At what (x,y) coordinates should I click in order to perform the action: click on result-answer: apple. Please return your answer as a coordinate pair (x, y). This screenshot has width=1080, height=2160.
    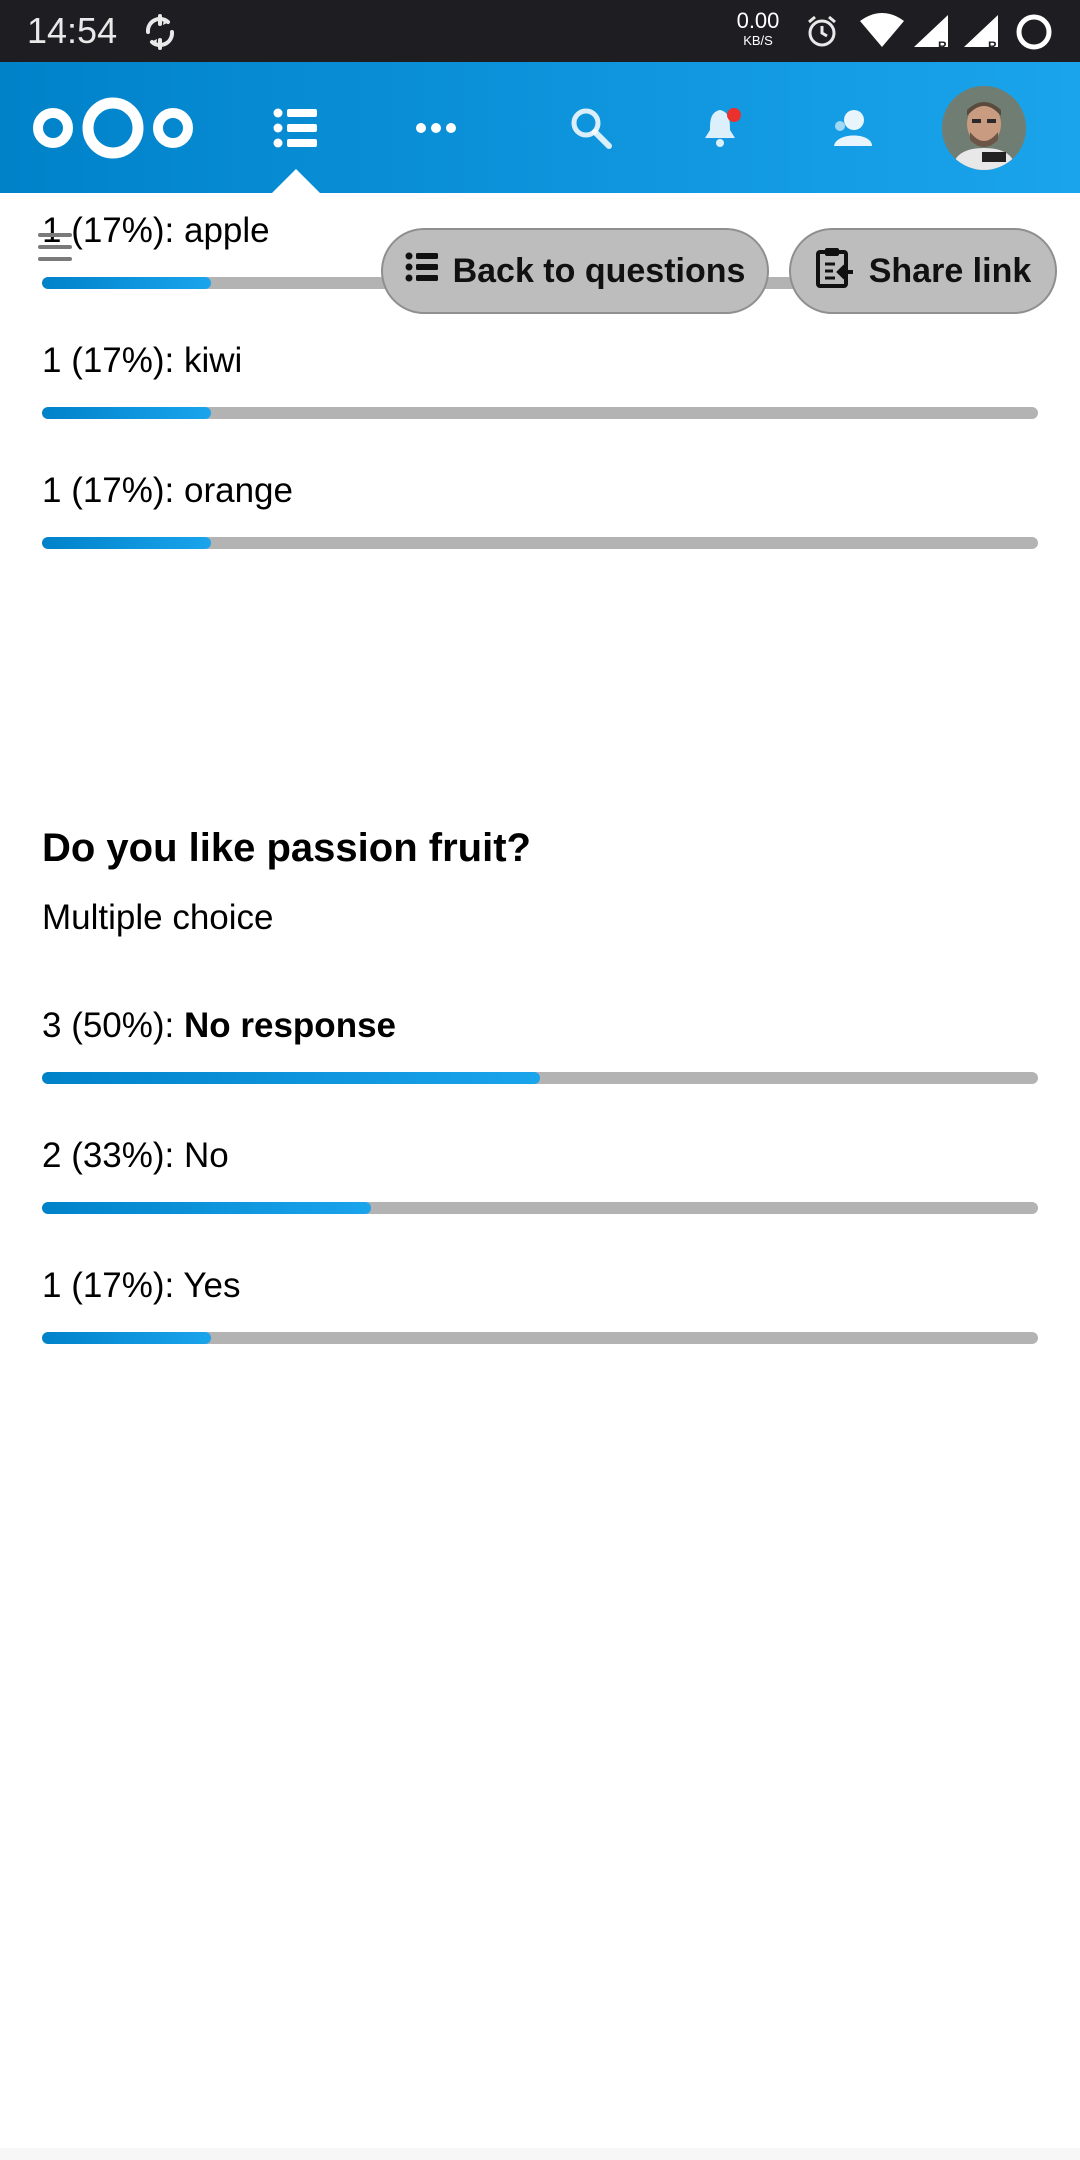
    Looking at the image, I should click on (227, 230).